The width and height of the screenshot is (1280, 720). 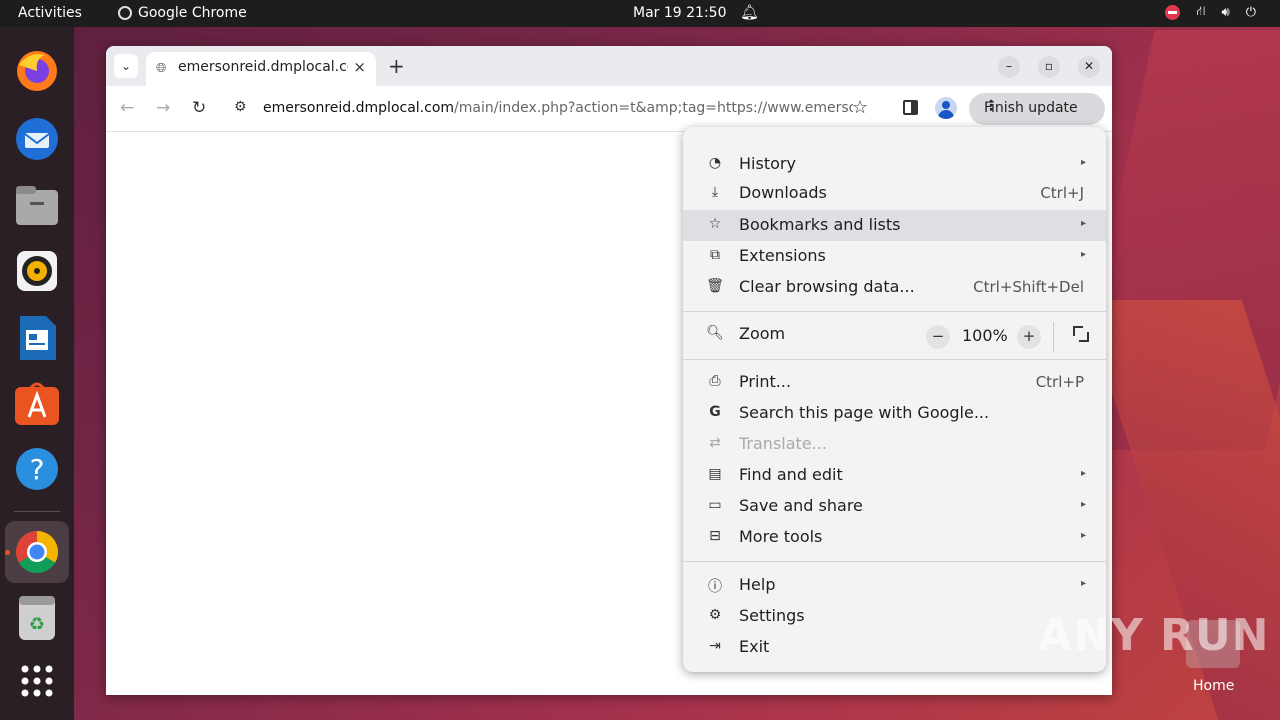 What do you see at coordinates (715, 443) in the screenshot?
I see `translate-icon: ⇄` at bounding box center [715, 443].